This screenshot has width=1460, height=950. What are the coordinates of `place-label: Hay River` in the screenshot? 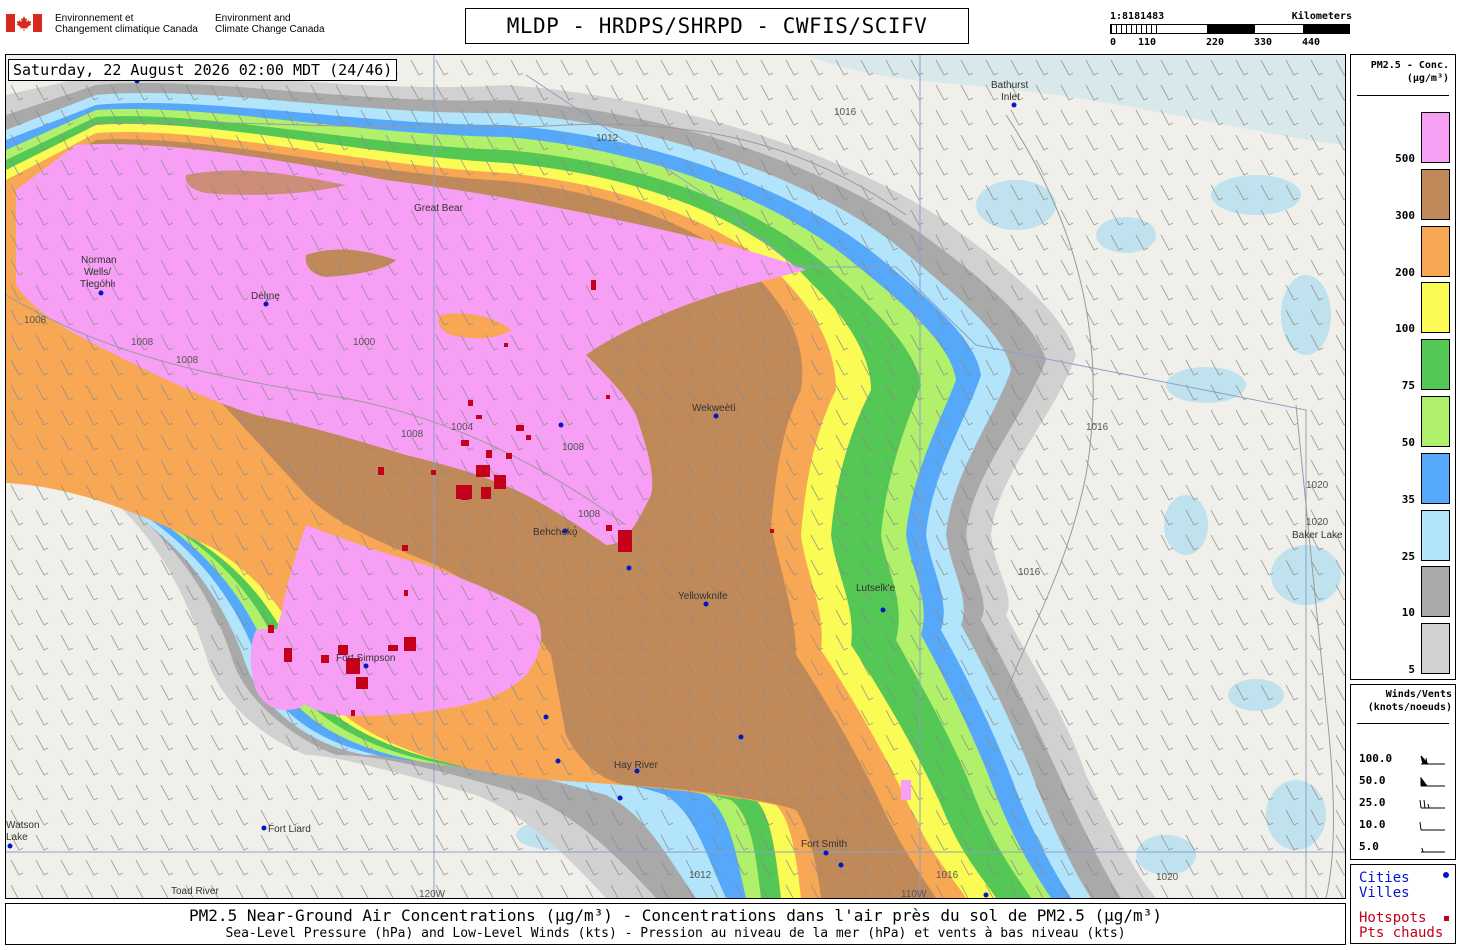 It's located at (636, 765).